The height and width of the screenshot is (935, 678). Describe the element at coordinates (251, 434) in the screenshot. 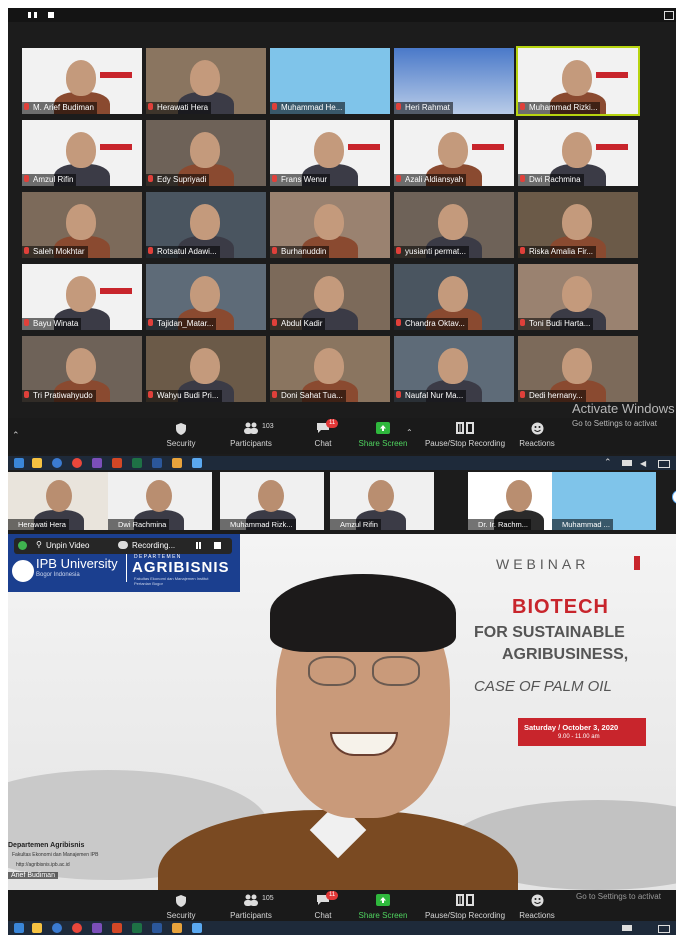

I see `participants-button: 103 Participants` at that location.